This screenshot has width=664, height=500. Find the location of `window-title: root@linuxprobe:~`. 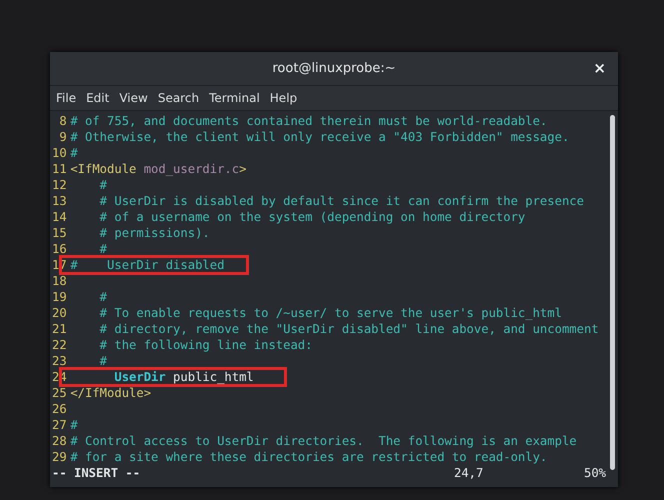

window-title: root@linuxprobe:~ is located at coordinates (334, 68).